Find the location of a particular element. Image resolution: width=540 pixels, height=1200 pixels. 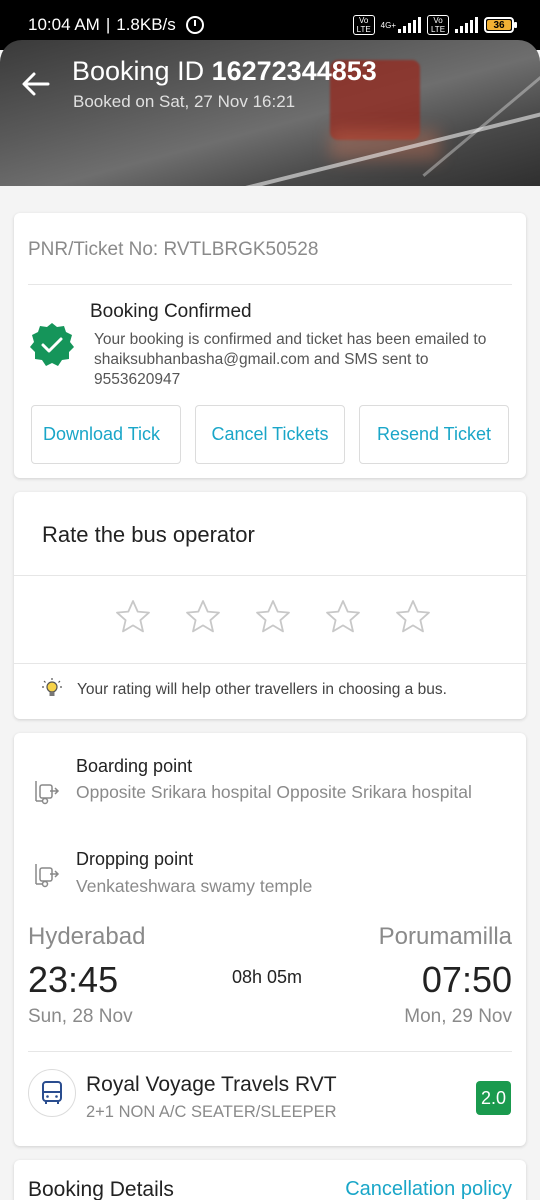

departure-date: Sun, 28 Nov is located at coordinates (80, 1016).